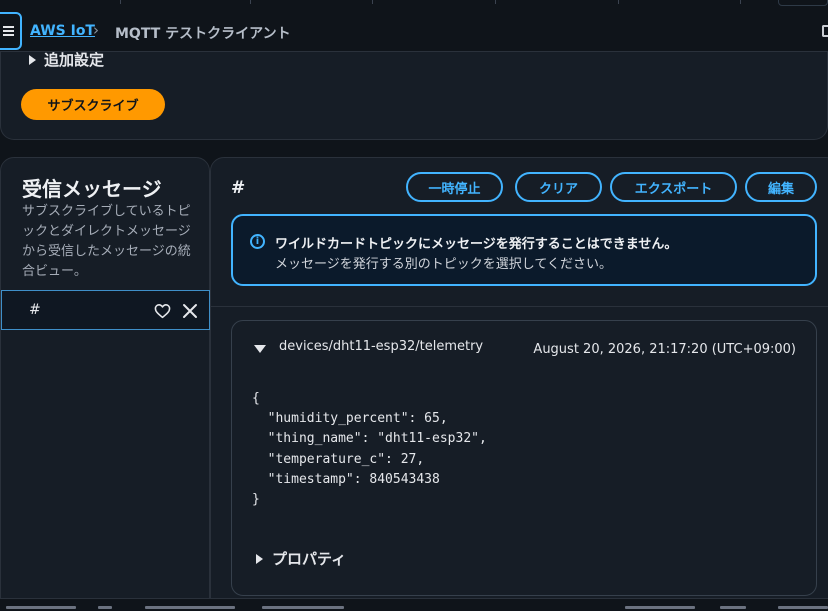  Describe the element at coordinates (381, 346) in the screenshot. I see `message-topic: devices/dht11-esp32/telemetry` at that location.